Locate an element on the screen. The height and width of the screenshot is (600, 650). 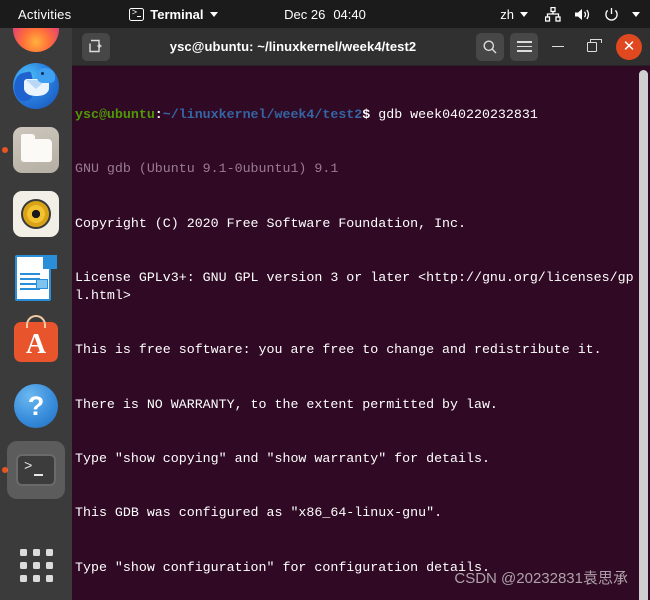
files-icon is located at coordinates (36, 150).